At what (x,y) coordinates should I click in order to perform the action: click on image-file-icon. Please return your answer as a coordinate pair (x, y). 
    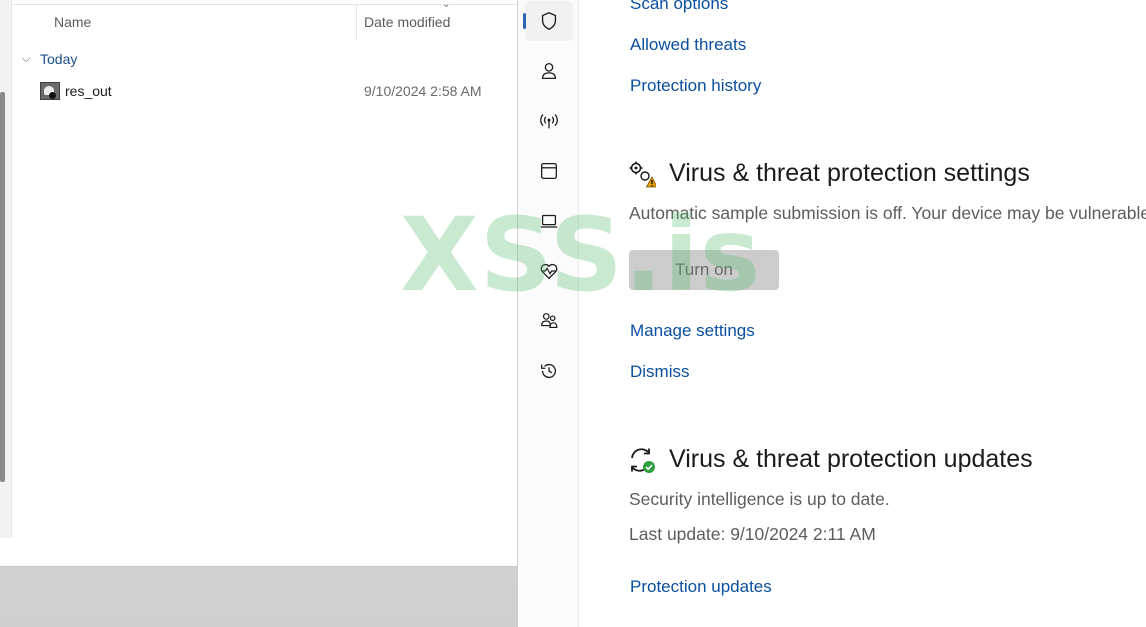
    Looking at the image, I should click on (50, 91).